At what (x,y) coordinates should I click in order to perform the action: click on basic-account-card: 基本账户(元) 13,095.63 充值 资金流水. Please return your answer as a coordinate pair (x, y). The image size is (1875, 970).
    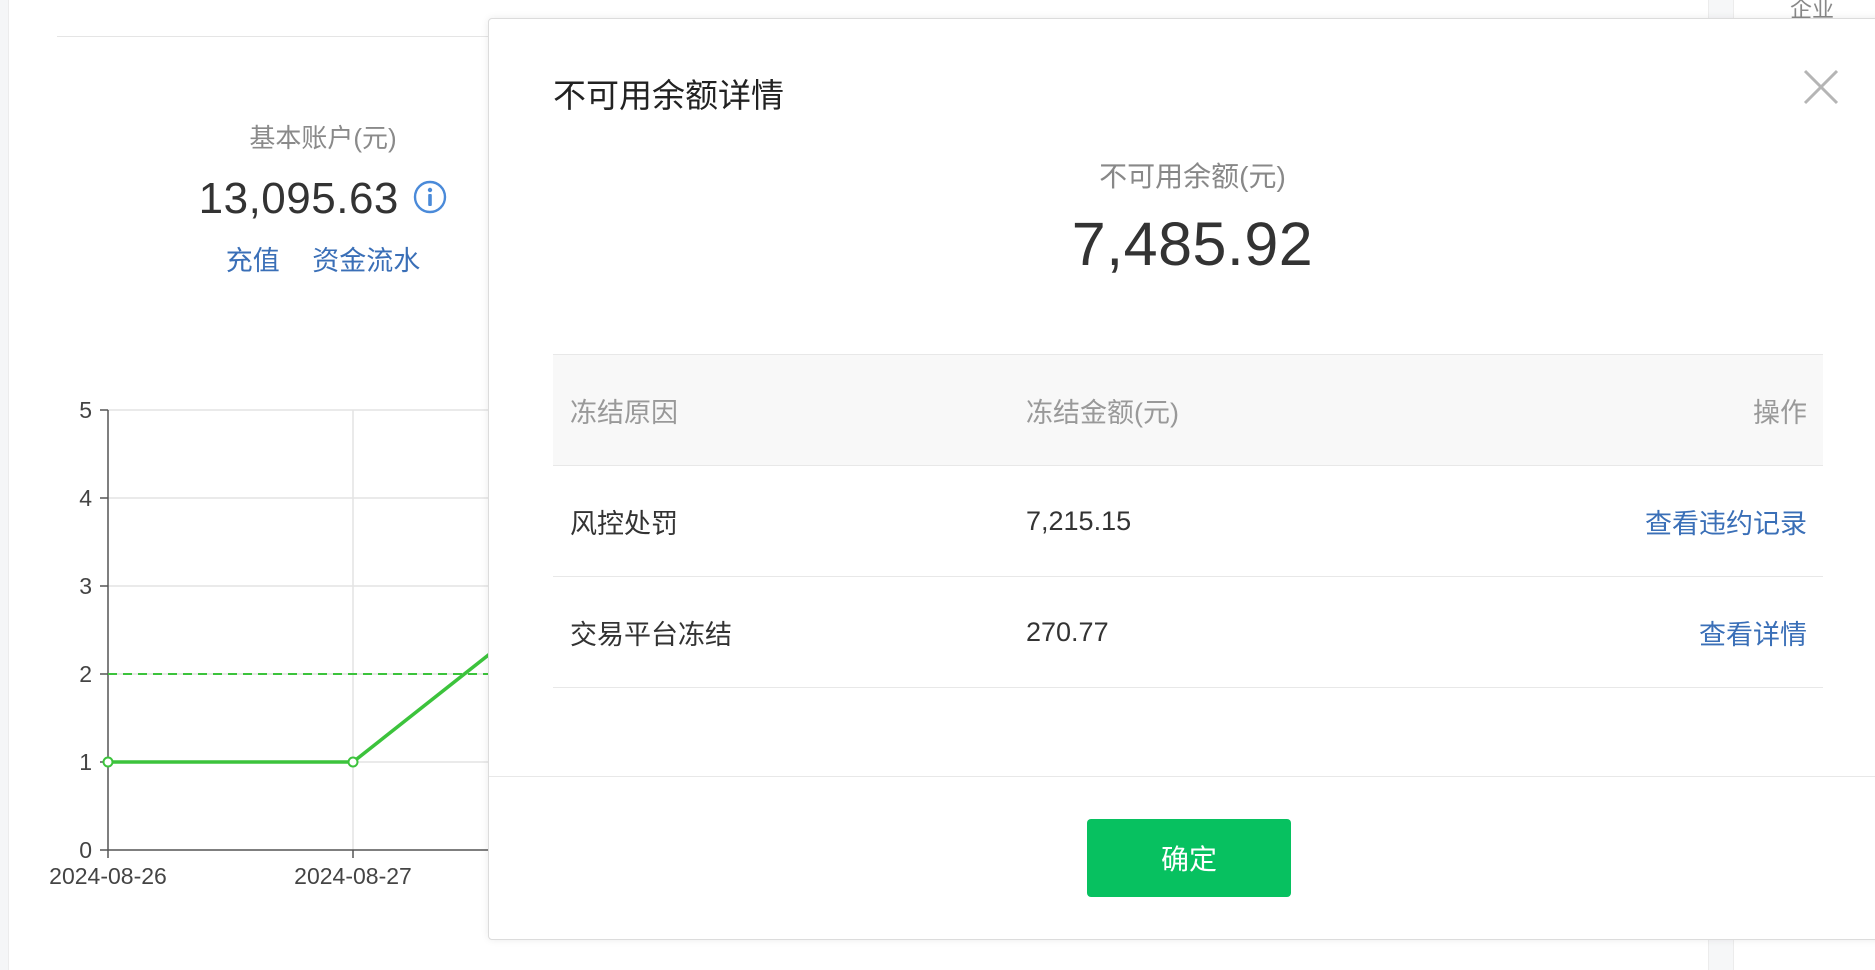
    Looking at the image, I should click on (323, 197).